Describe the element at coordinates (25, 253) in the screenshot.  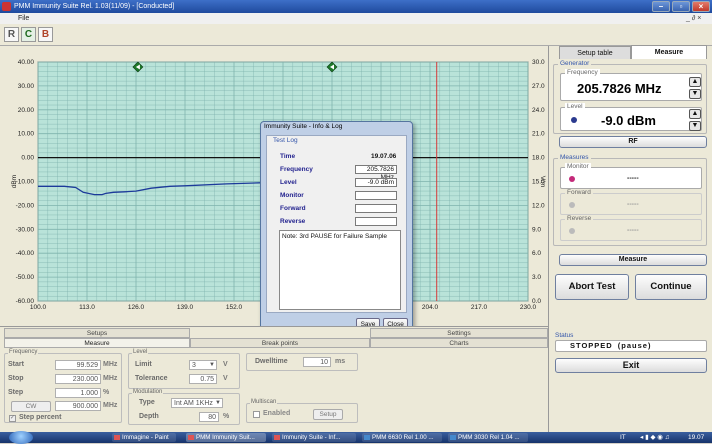
I see `y-tick-label-left: -40.00` at that location.